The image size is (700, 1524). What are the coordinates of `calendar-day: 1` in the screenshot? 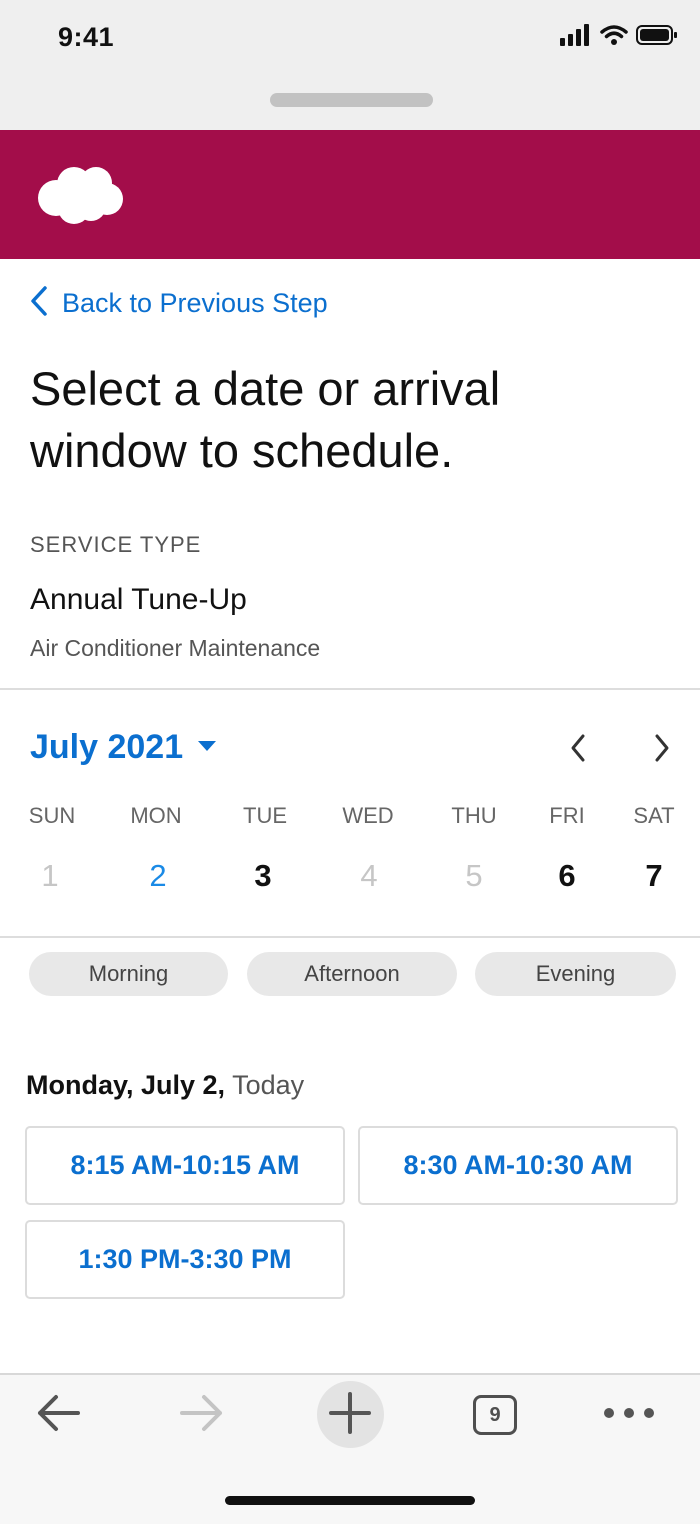 It's located at (50, 875).